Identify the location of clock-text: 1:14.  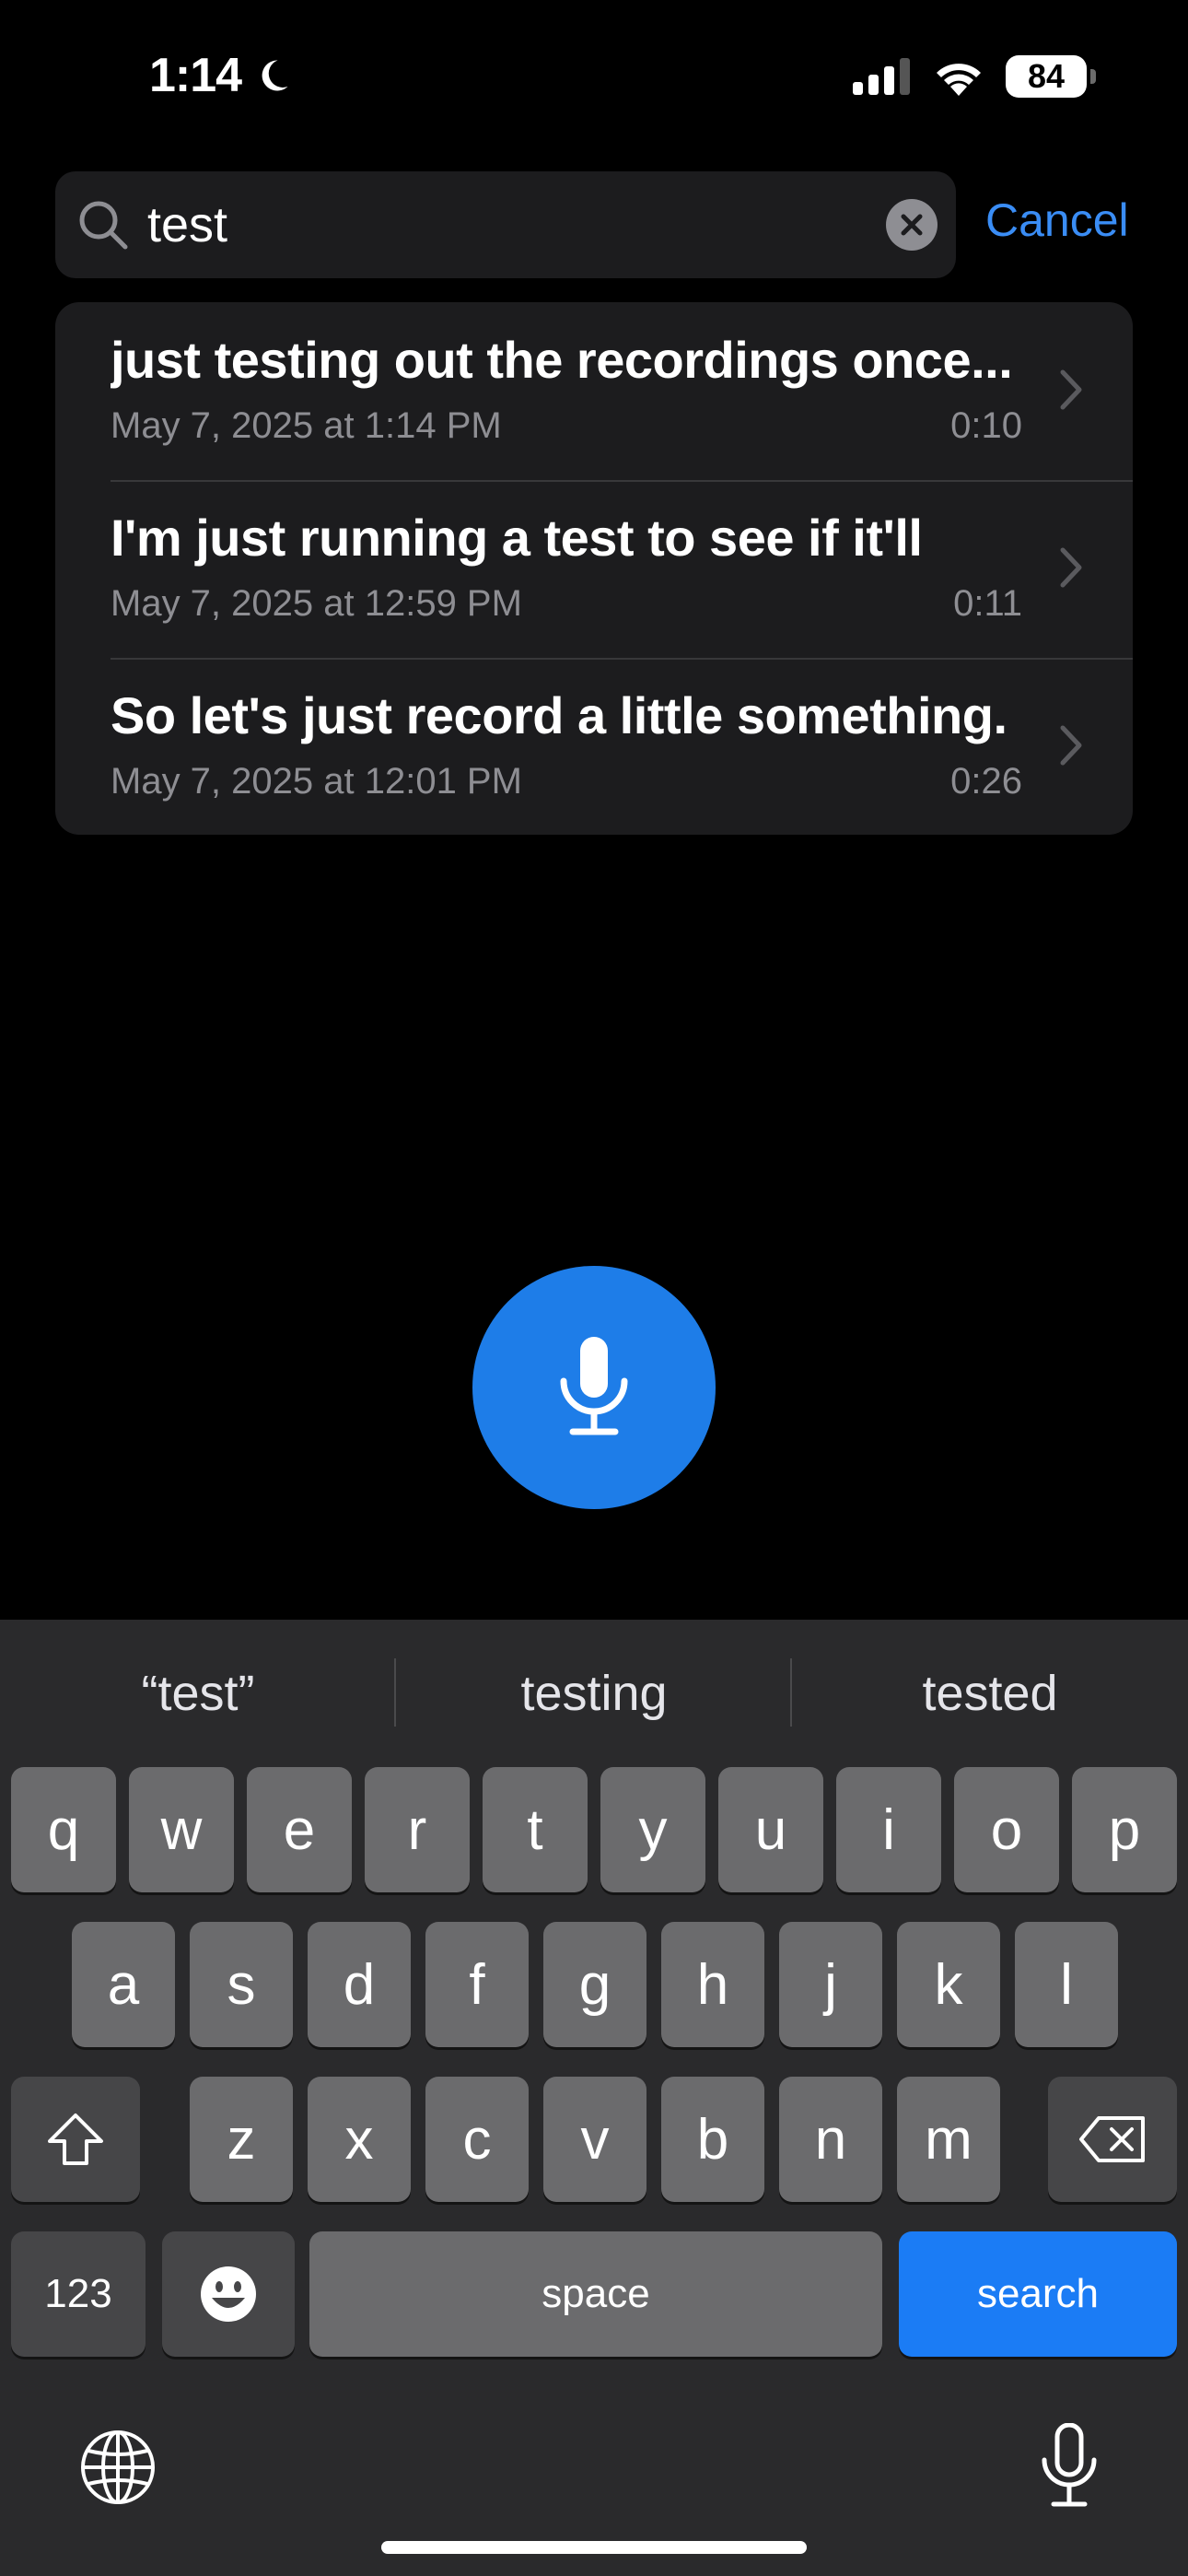
(195, 75).